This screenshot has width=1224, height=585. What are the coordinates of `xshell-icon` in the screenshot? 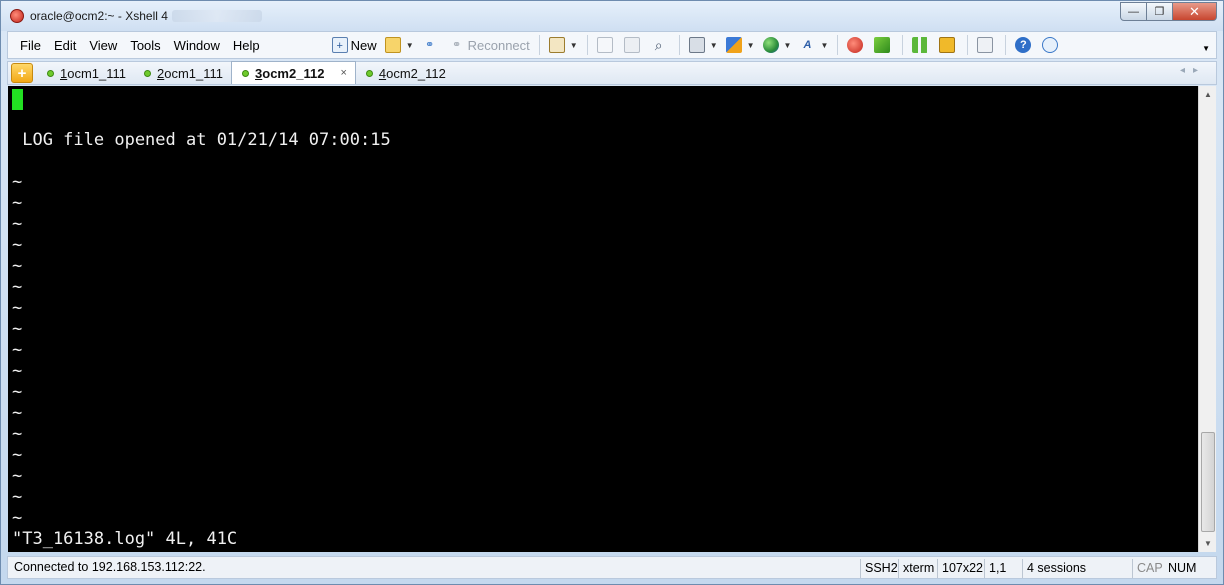 It's located at (855, 45).